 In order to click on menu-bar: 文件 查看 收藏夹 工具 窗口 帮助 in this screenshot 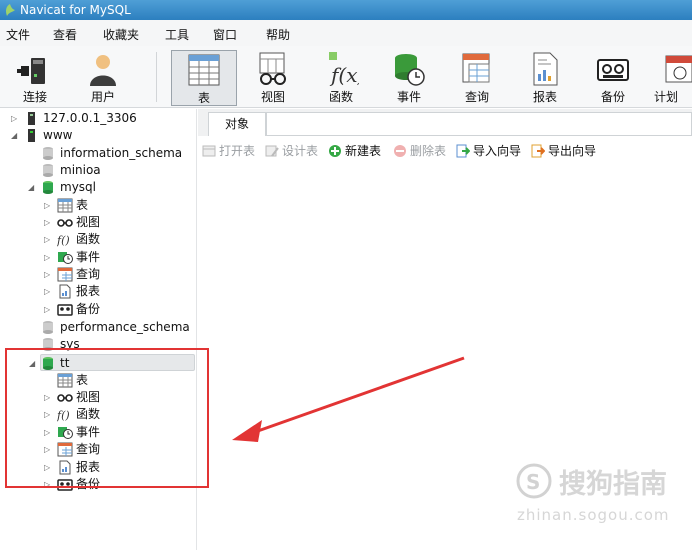, I will do `click(346, 33)`.